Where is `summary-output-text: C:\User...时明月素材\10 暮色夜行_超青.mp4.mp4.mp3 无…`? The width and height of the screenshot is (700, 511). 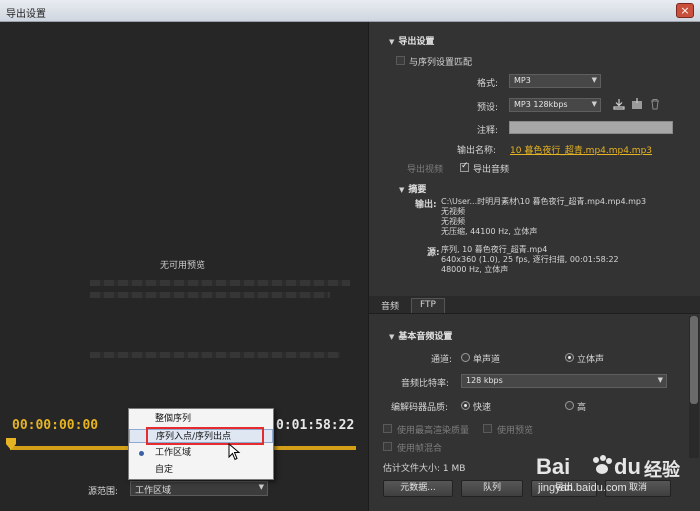 summary-output-text: C:\User...时明月素材\10 暮色夜行_超青.mp4.mp4.mp3 无… is located at coordinates (544, 216).